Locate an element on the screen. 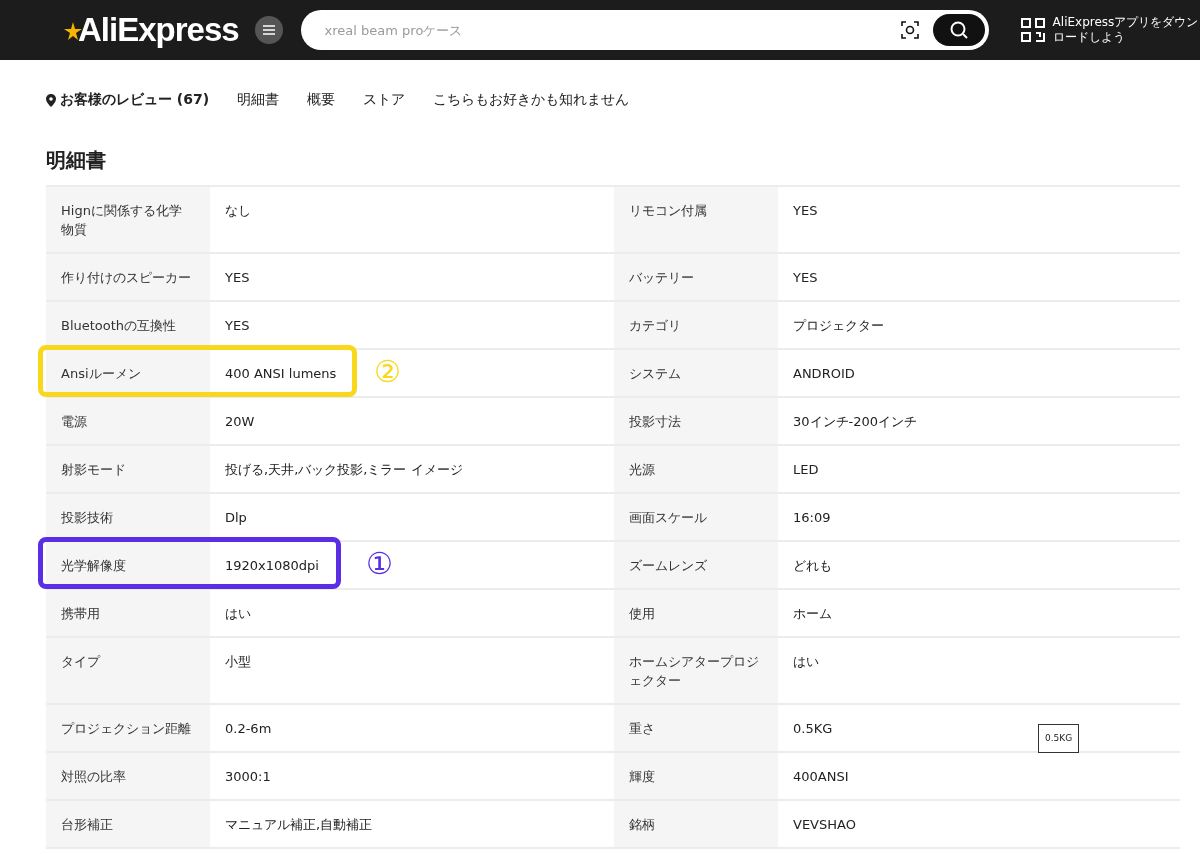  spec-label: リモコン付属 is located at coordinates (696, 219).